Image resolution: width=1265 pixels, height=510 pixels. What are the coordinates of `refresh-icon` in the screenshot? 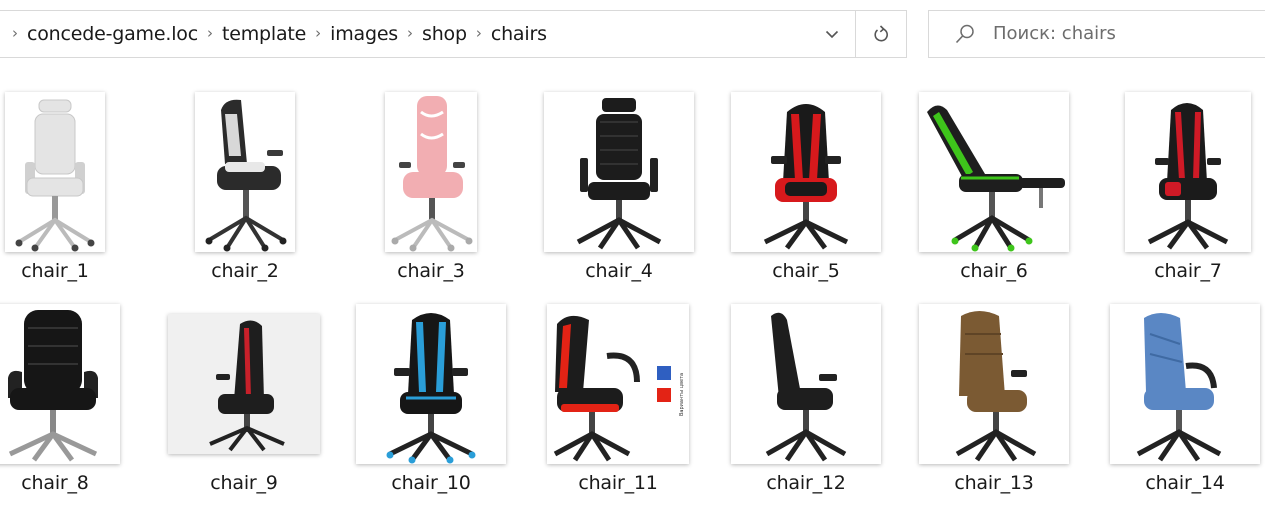 It's located at (881, 33).